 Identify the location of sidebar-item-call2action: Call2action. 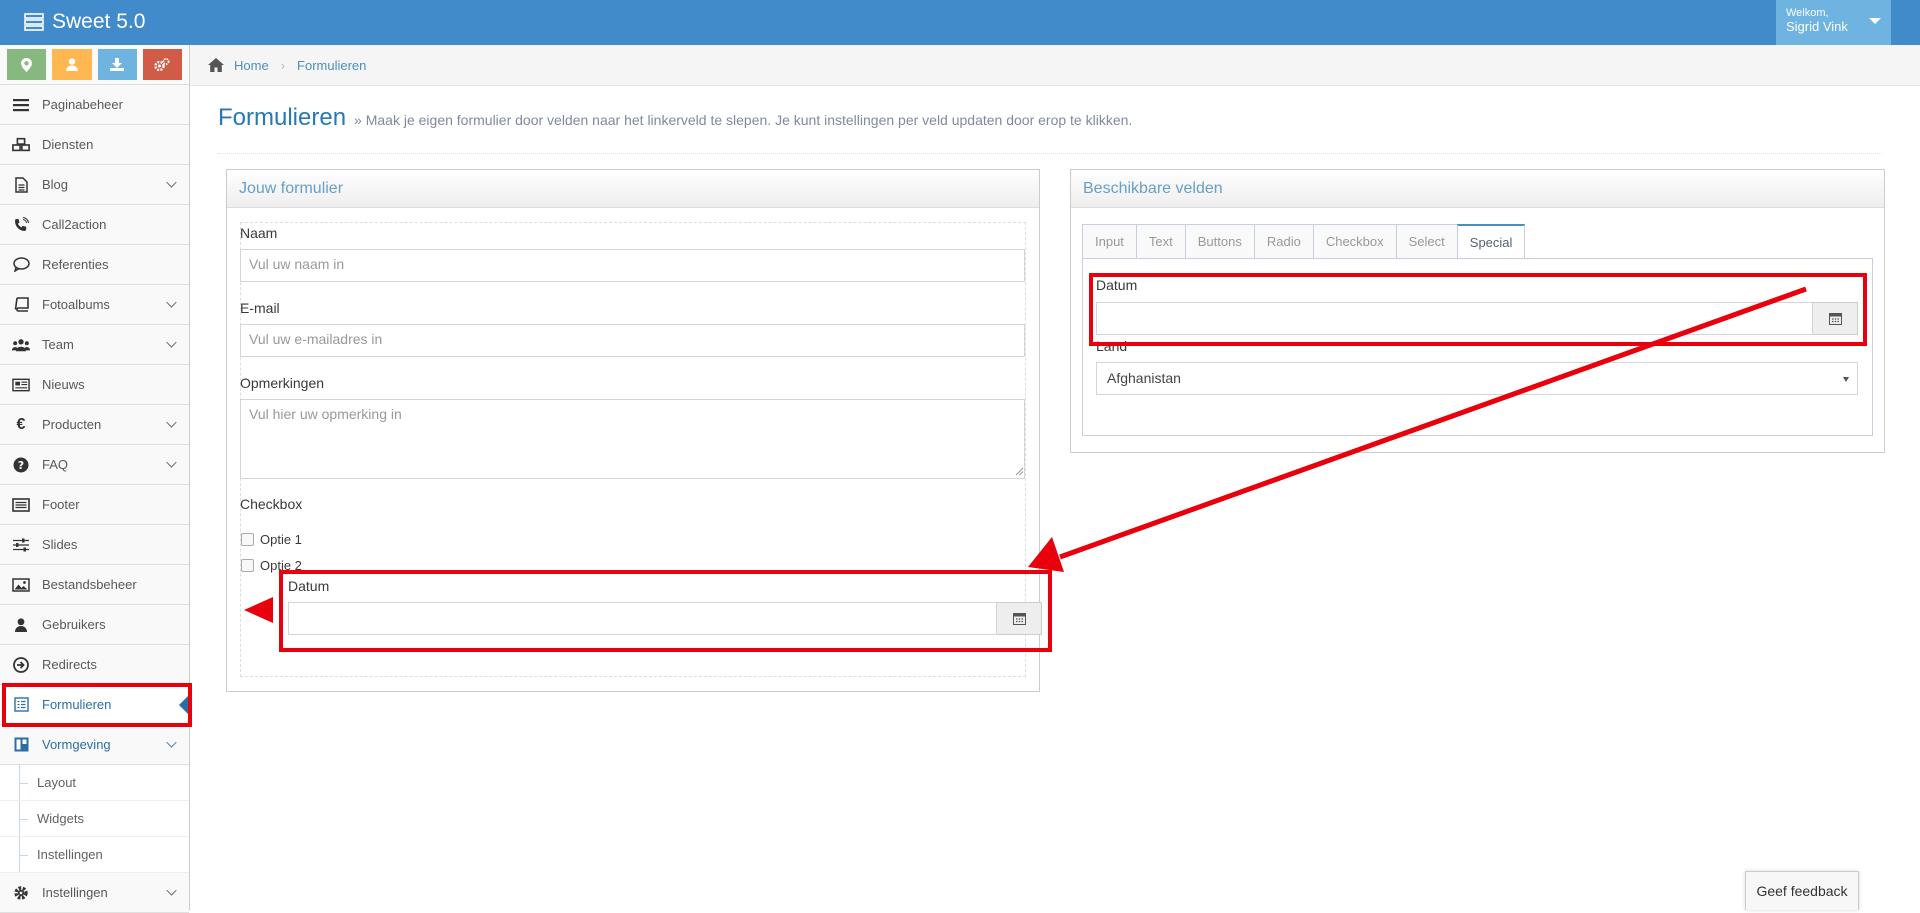
(94, 225).